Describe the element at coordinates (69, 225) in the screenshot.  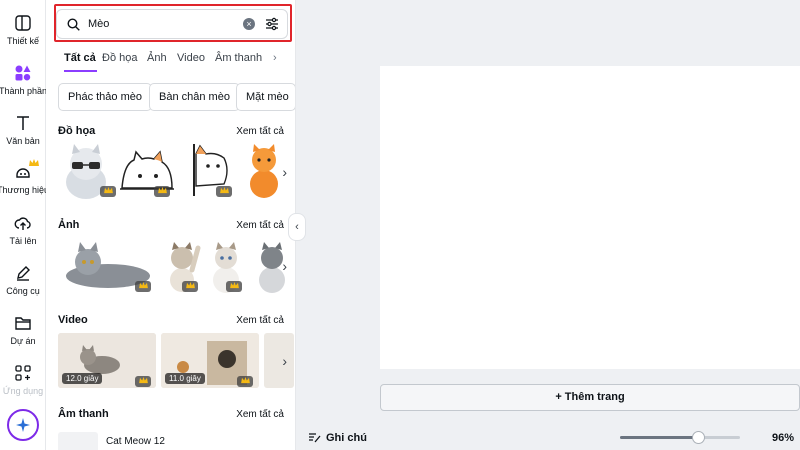
I see `photos-title: Ảnh` at that location.